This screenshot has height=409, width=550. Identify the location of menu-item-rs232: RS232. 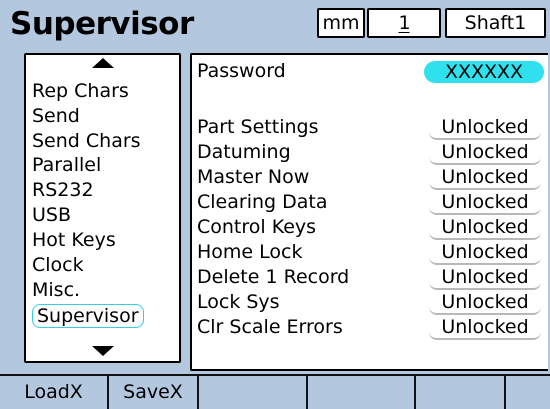
(63, 190).